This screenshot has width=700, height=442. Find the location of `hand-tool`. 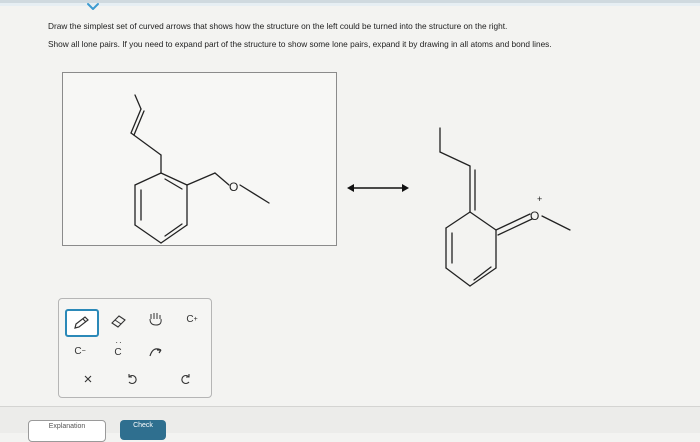

hand-tool is located at coordinates (156, 319).